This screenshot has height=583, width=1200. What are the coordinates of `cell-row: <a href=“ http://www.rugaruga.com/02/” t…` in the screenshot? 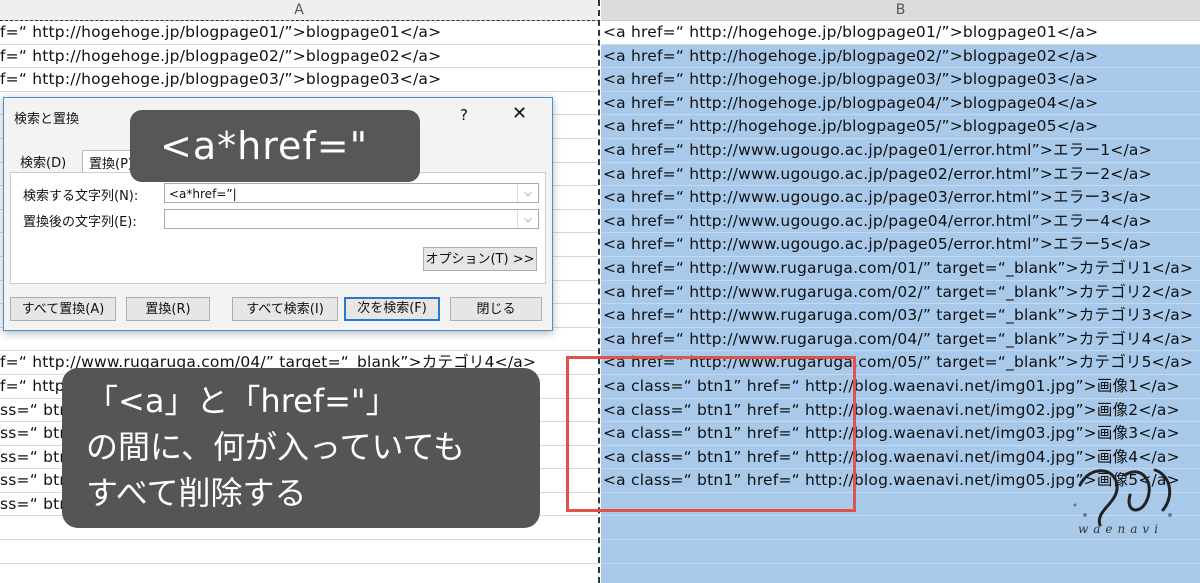 It's located at (900, 293).